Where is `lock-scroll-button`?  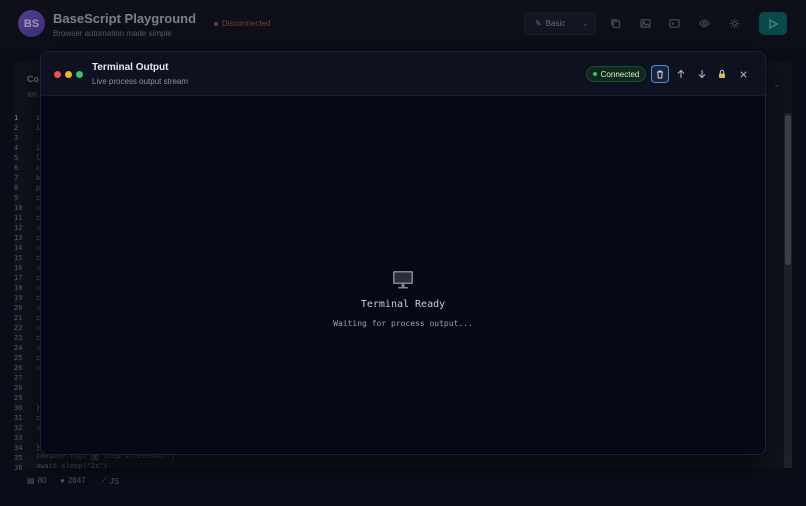
lock-scroll-button is located at coordinates (722, 74).